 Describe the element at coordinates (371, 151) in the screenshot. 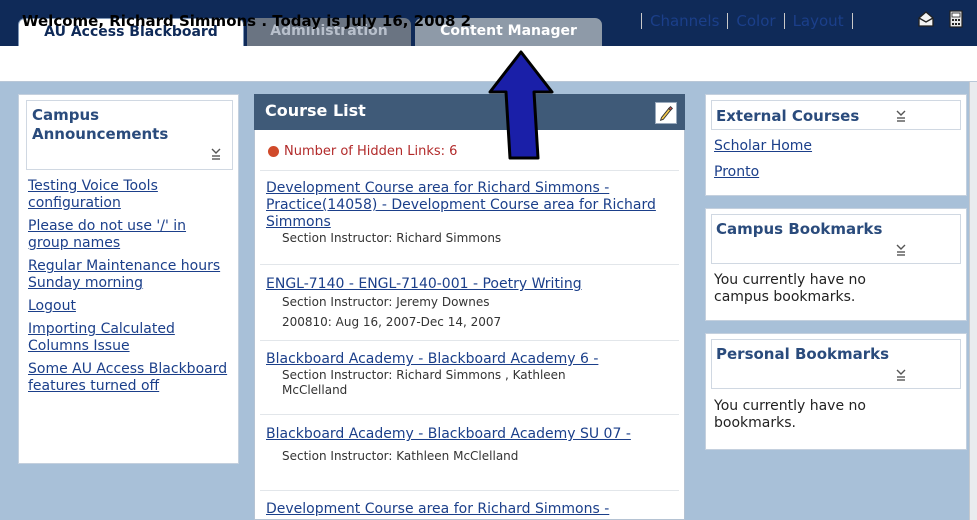

I see `hidden-links-text: Number of Hidden Links: 6` at that location.